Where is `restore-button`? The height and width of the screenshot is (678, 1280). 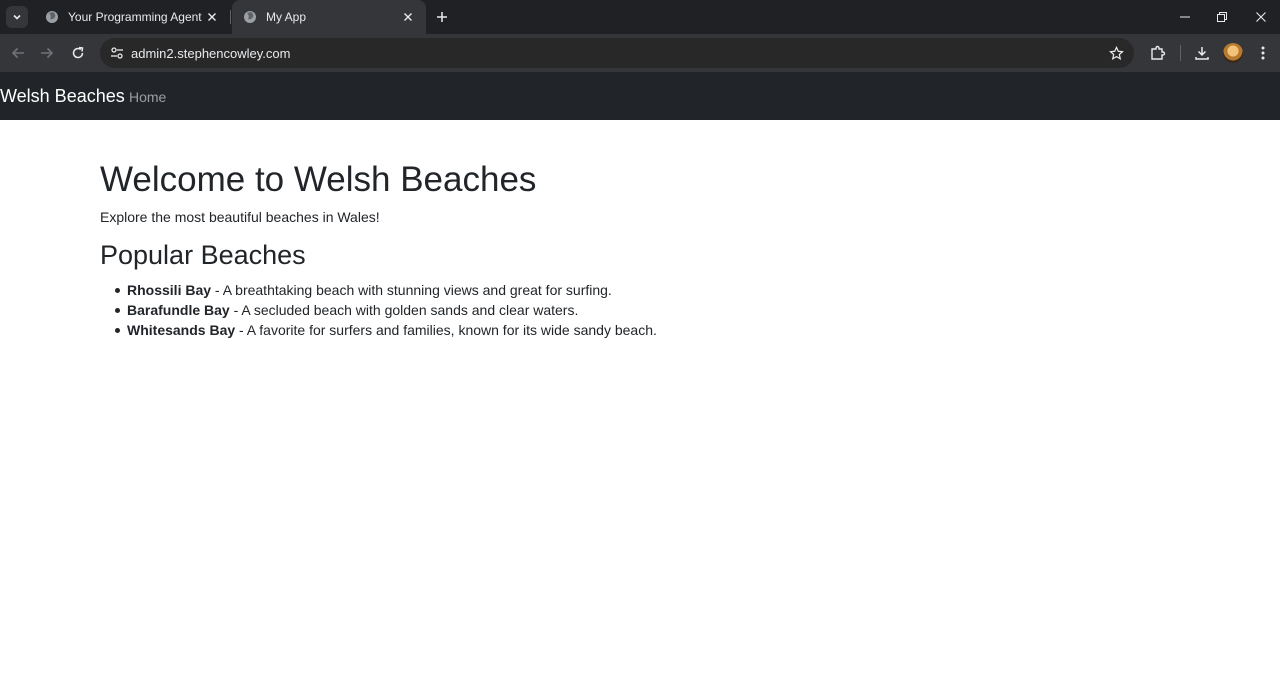
restore-button is located at coordinates (1222, 17).